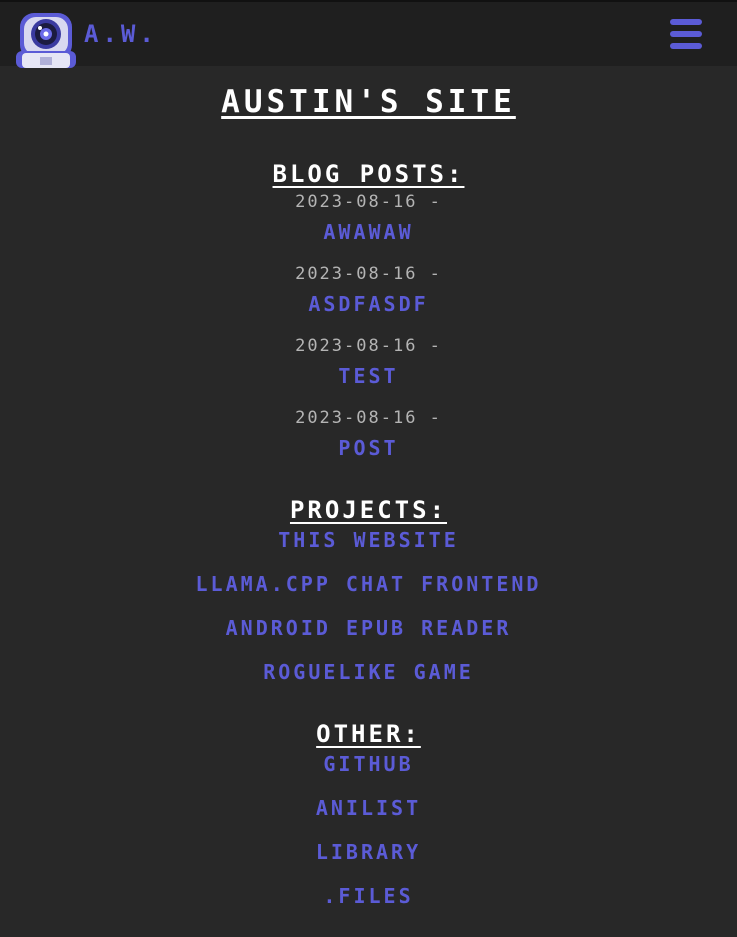 The width and height of the screenshot is (737, 937). I want to click on top-navbar: A.W., so click(368, 34).